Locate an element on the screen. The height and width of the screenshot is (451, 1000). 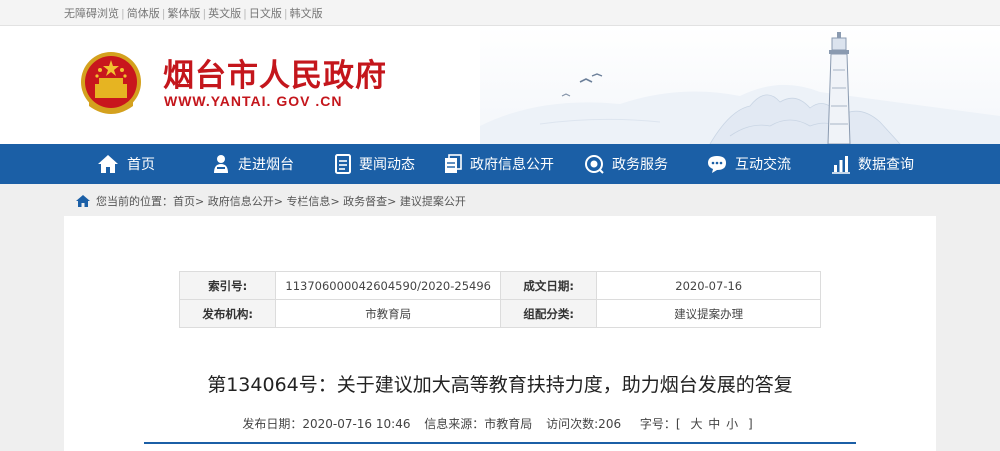
nav-label: 政务服务 is located at coordinates (640, 165).